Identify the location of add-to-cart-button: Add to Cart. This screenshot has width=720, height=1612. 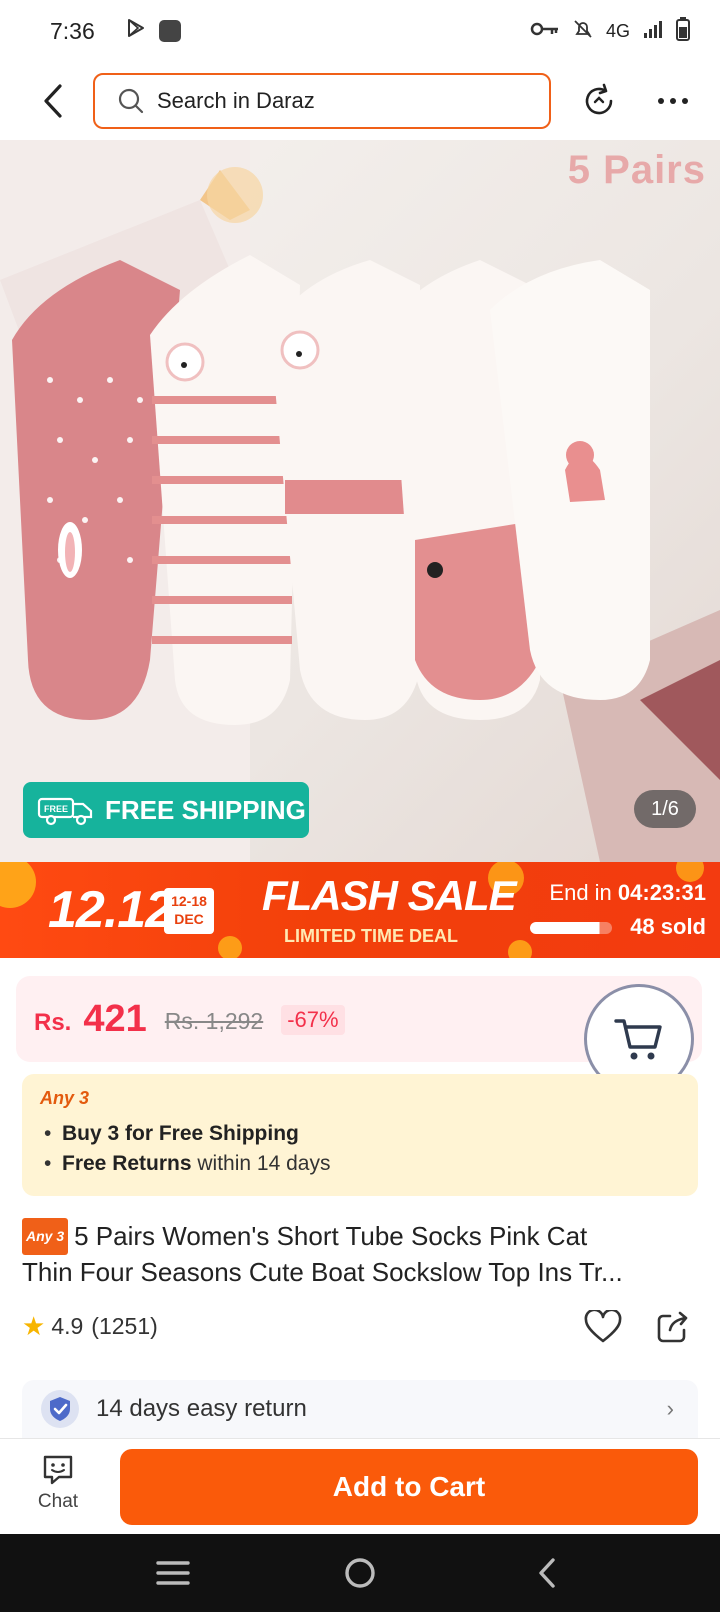
(409, 1487).